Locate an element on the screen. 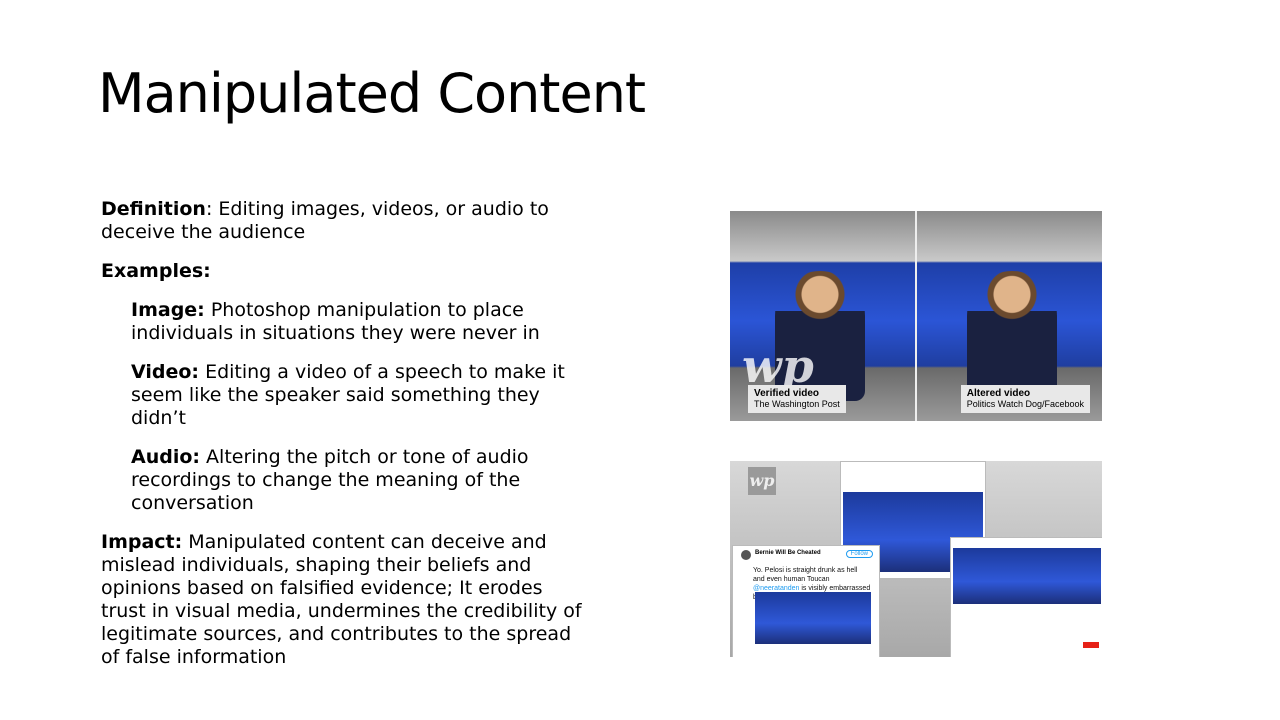 Image resolution: width=1280 pixels, height=720 pixels. youtube-panel is located at coordinates (1026, 597).